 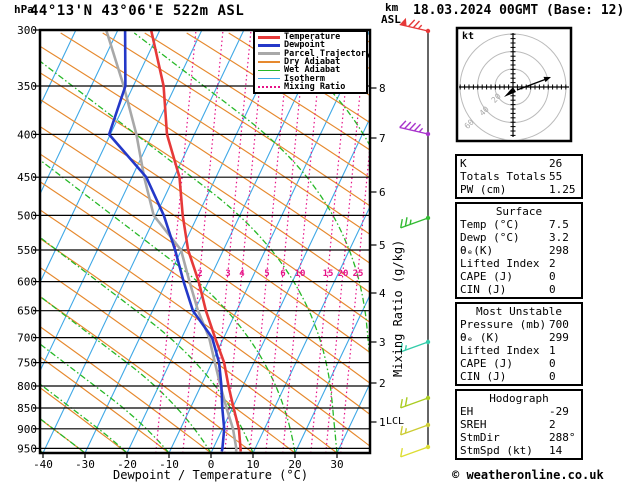 I want to click on legend-label: Mixing Ratio, so click(x=315, y=86).